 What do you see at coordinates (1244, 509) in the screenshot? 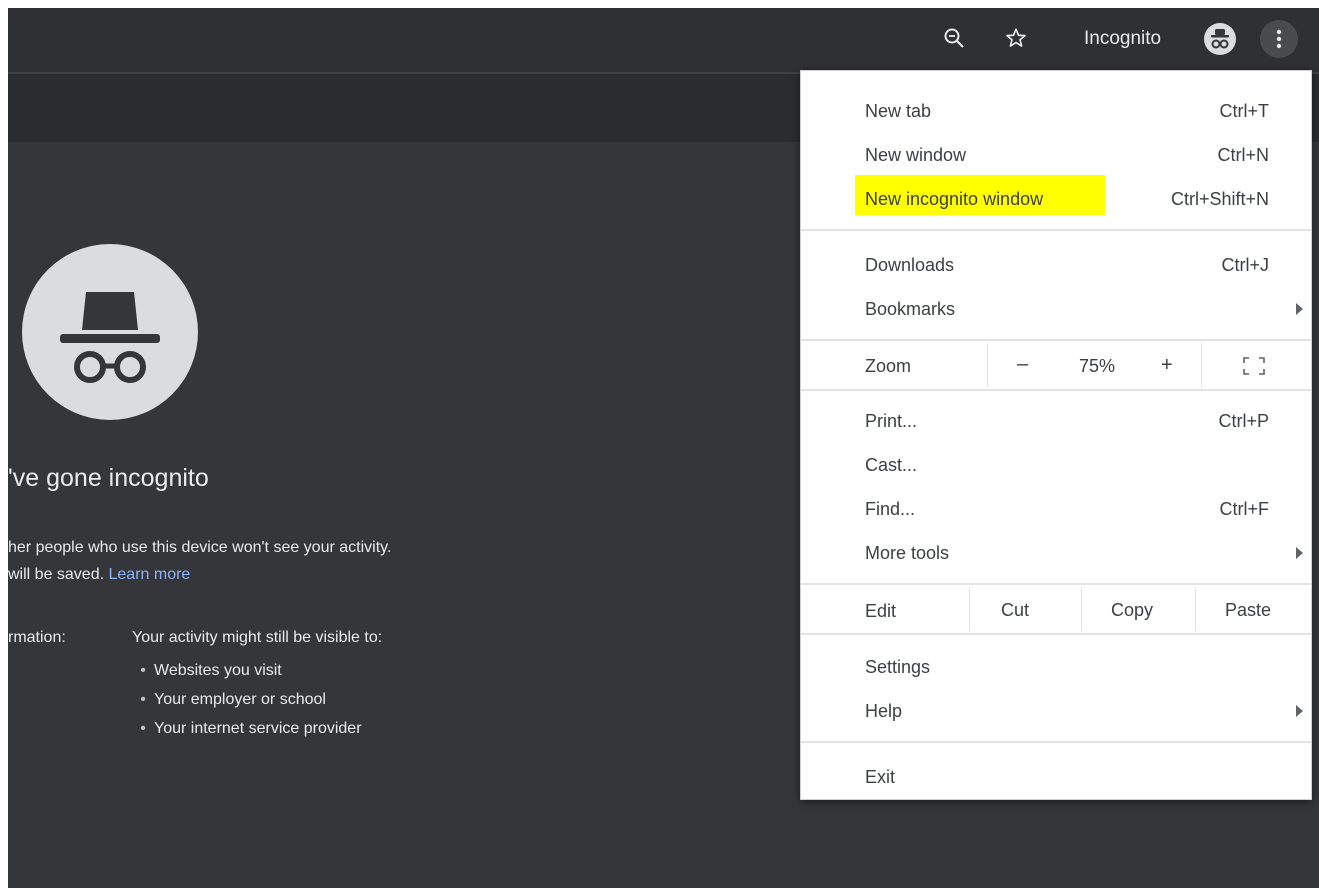
I see `menu-item-shortcut: Ctrl+F` at bounding box center [1244, 509].